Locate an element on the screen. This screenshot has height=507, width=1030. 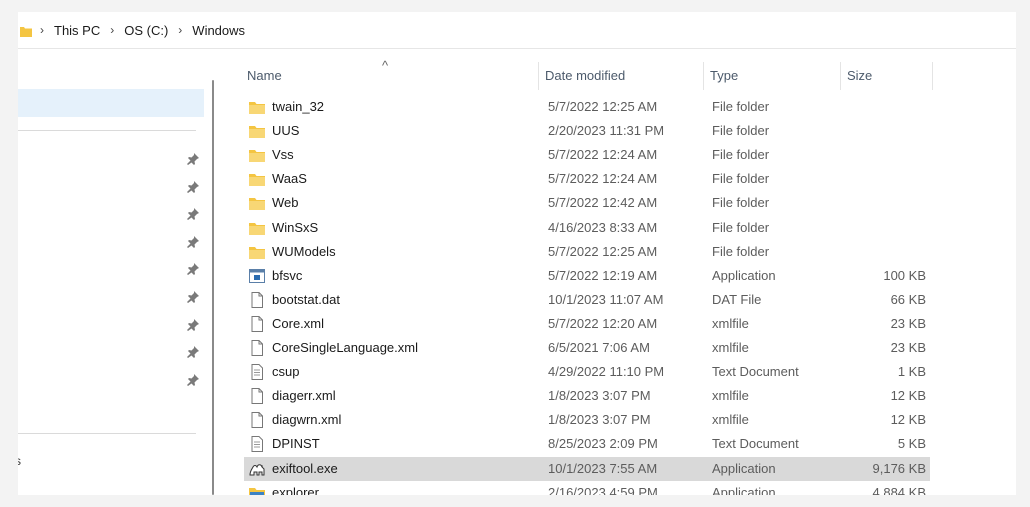
column-size: Size is located at coordinates (887, 76).